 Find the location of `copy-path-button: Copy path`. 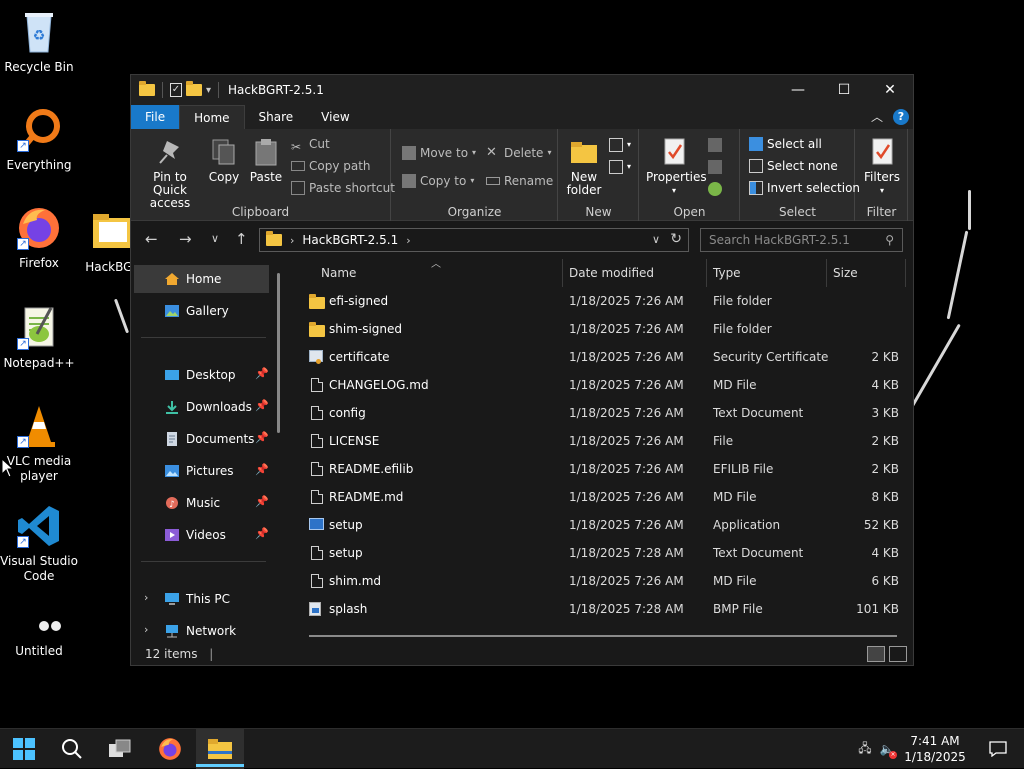

copy-path-button: Copy path is located at coordinates (331, 166).